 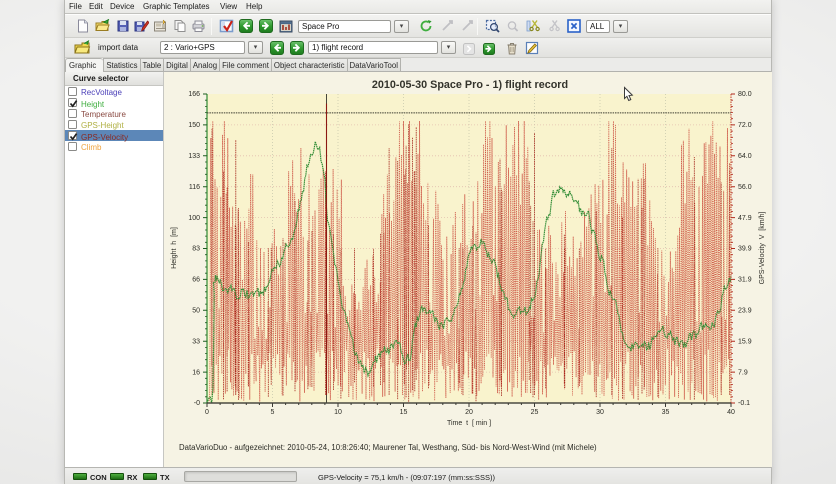 What do you see at coordinates (207, 412) in the screenshot?
I see `svg-text: 0` at bounding box center [207, 412].